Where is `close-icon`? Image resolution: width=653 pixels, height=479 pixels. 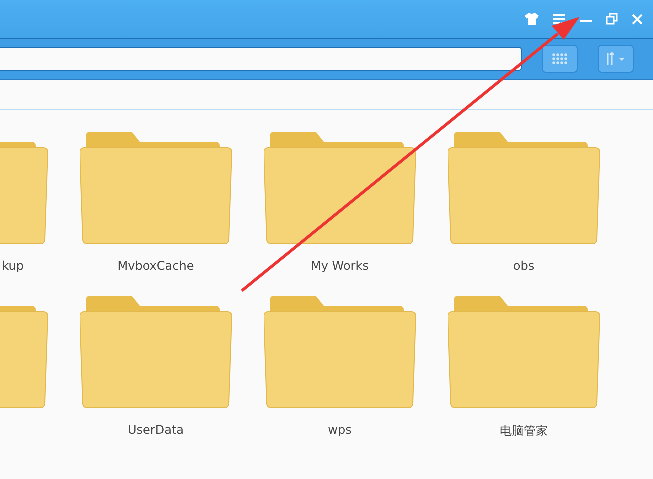 close-icon is located at coordinates (637, 19).